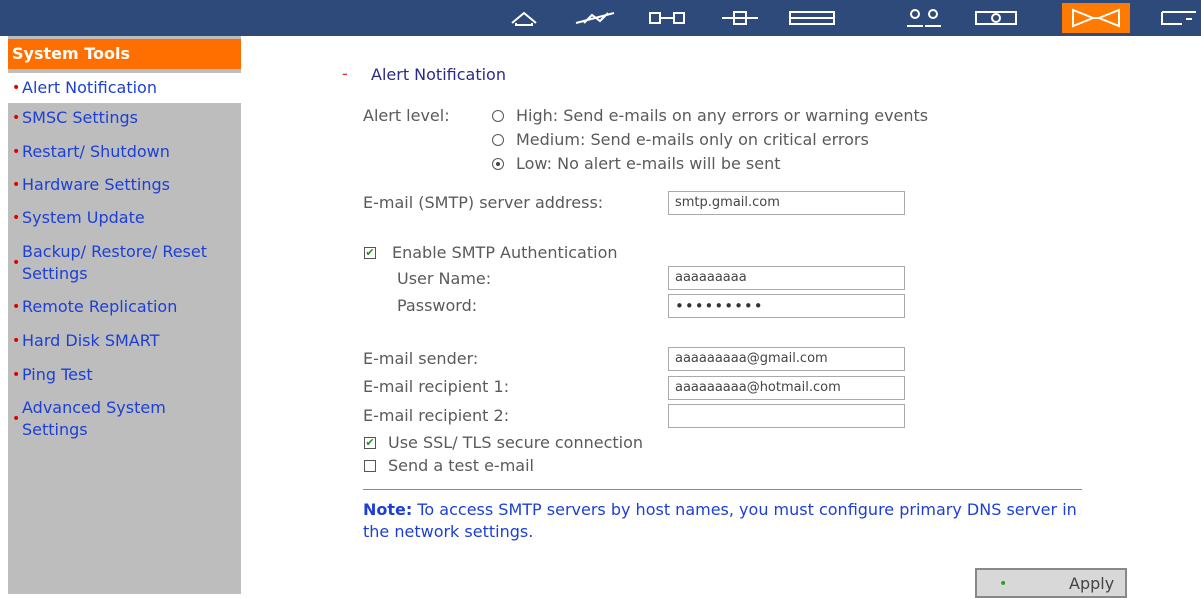  What do you see at coordinates (786, 359) in the screenshot?
I see `email-sender-input: aaaaaaaaa@gmail.com` at bounding box center [786, 359].